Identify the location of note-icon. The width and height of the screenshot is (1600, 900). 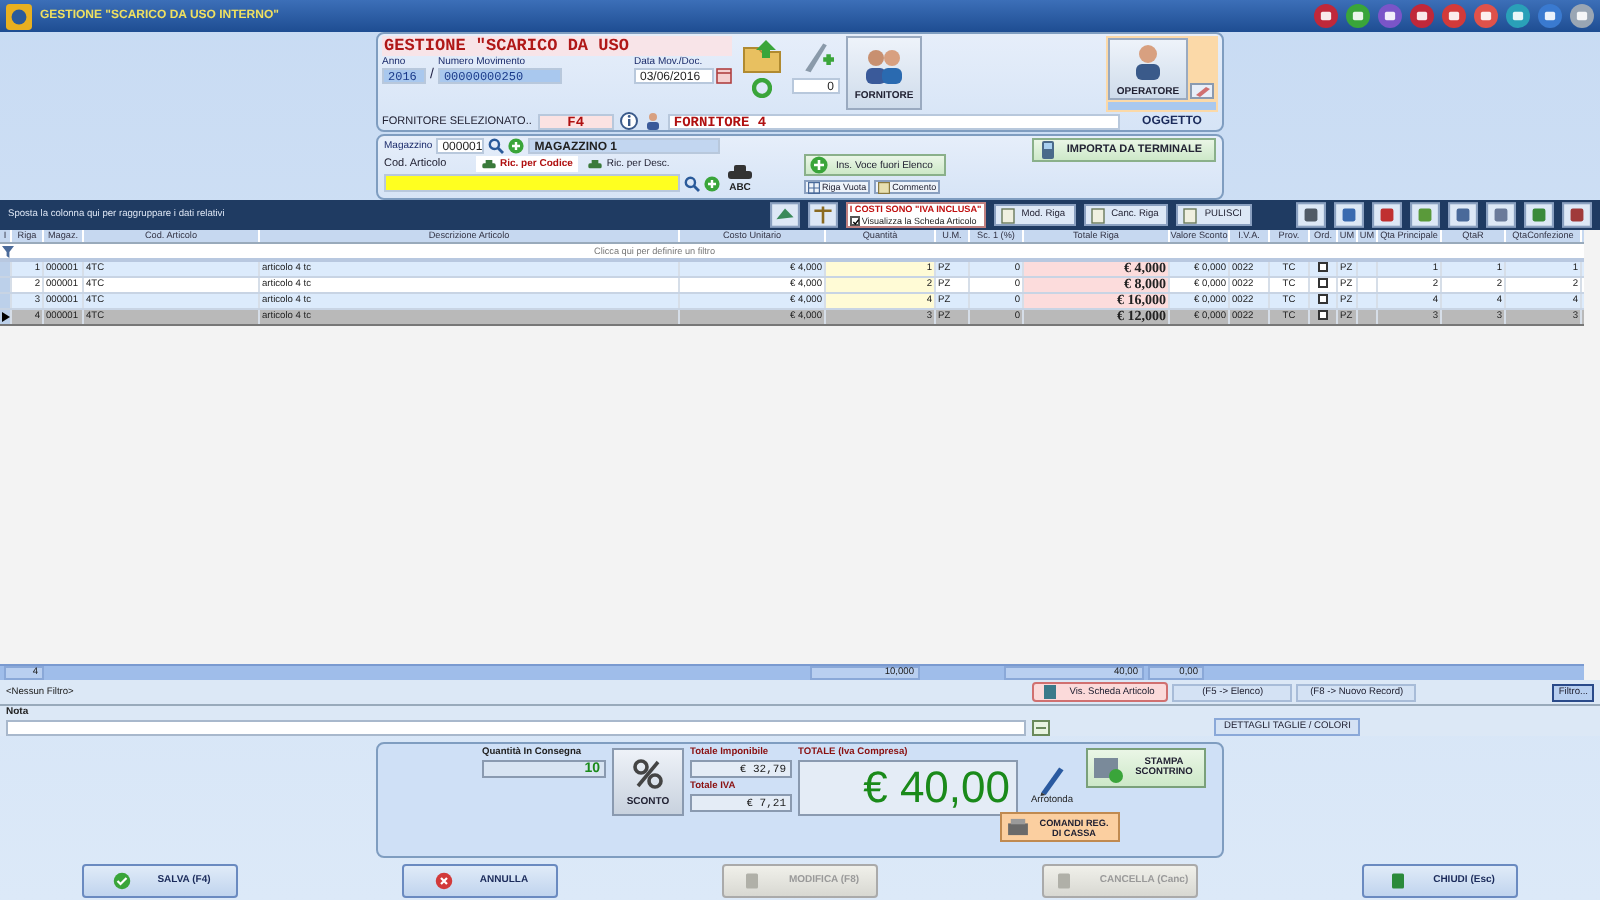
(884, 187).